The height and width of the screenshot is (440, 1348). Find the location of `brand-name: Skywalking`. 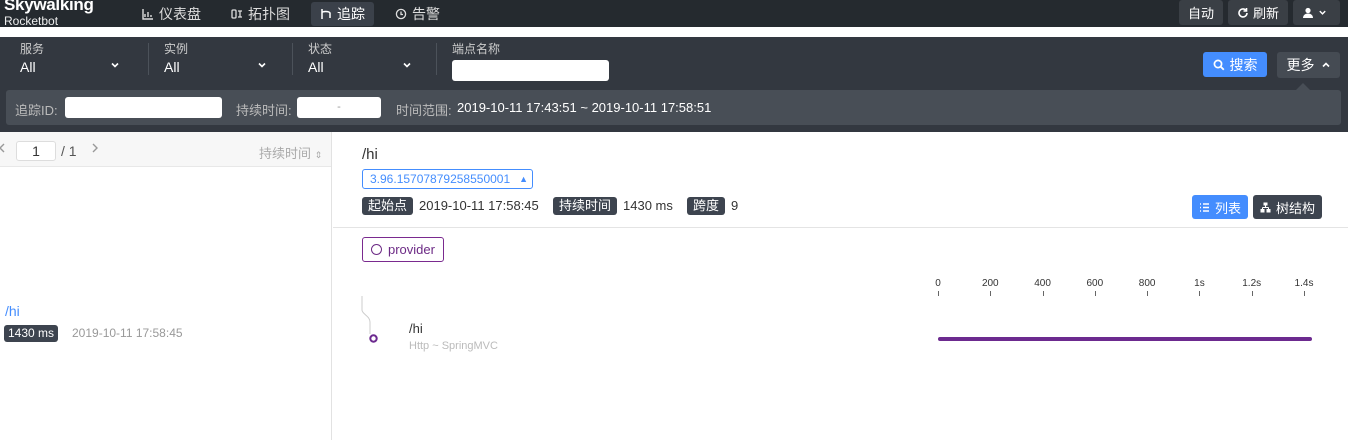

brand-name: Skywalking is located at coordinates (49, 7).